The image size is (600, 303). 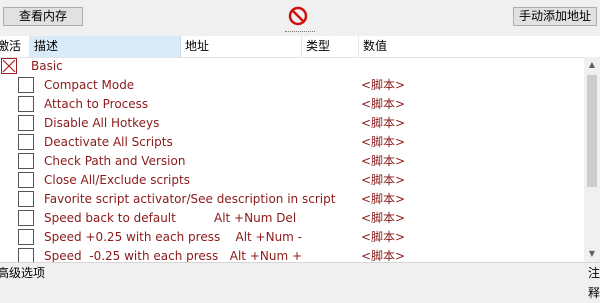 I want to click on table-row: Speed back to default Alt +Num Del <脚本>, so click(x=292, y=218).